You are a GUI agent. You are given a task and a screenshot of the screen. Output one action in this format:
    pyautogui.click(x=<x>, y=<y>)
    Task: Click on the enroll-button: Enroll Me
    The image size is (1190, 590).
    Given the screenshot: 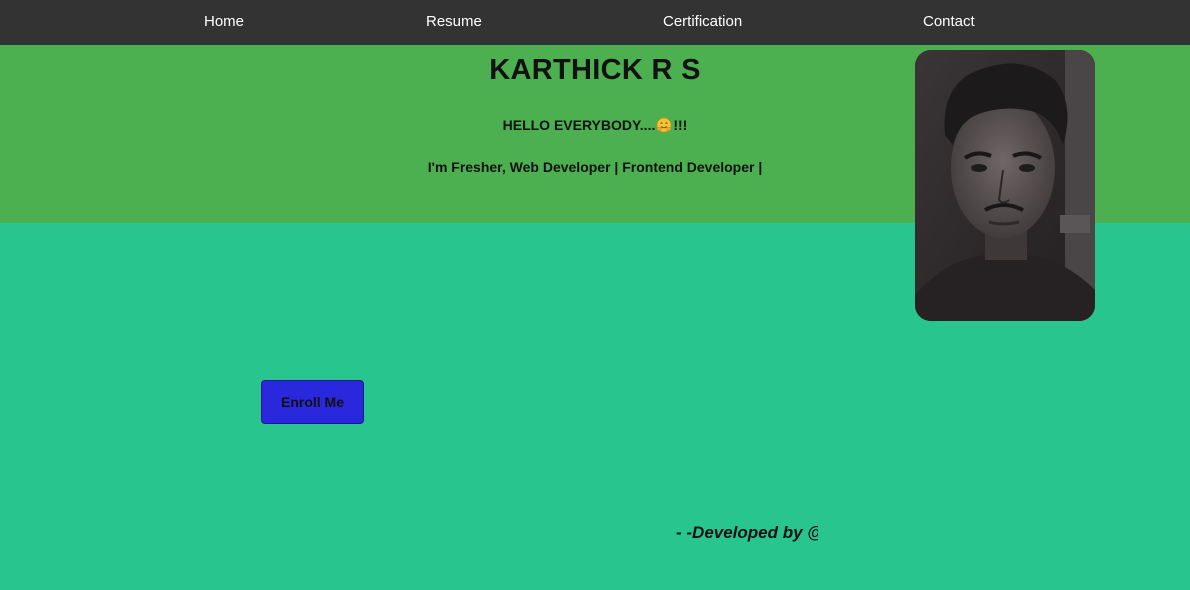 What is the action you would take?
    pyautogui.click(x=312, y=402)
    